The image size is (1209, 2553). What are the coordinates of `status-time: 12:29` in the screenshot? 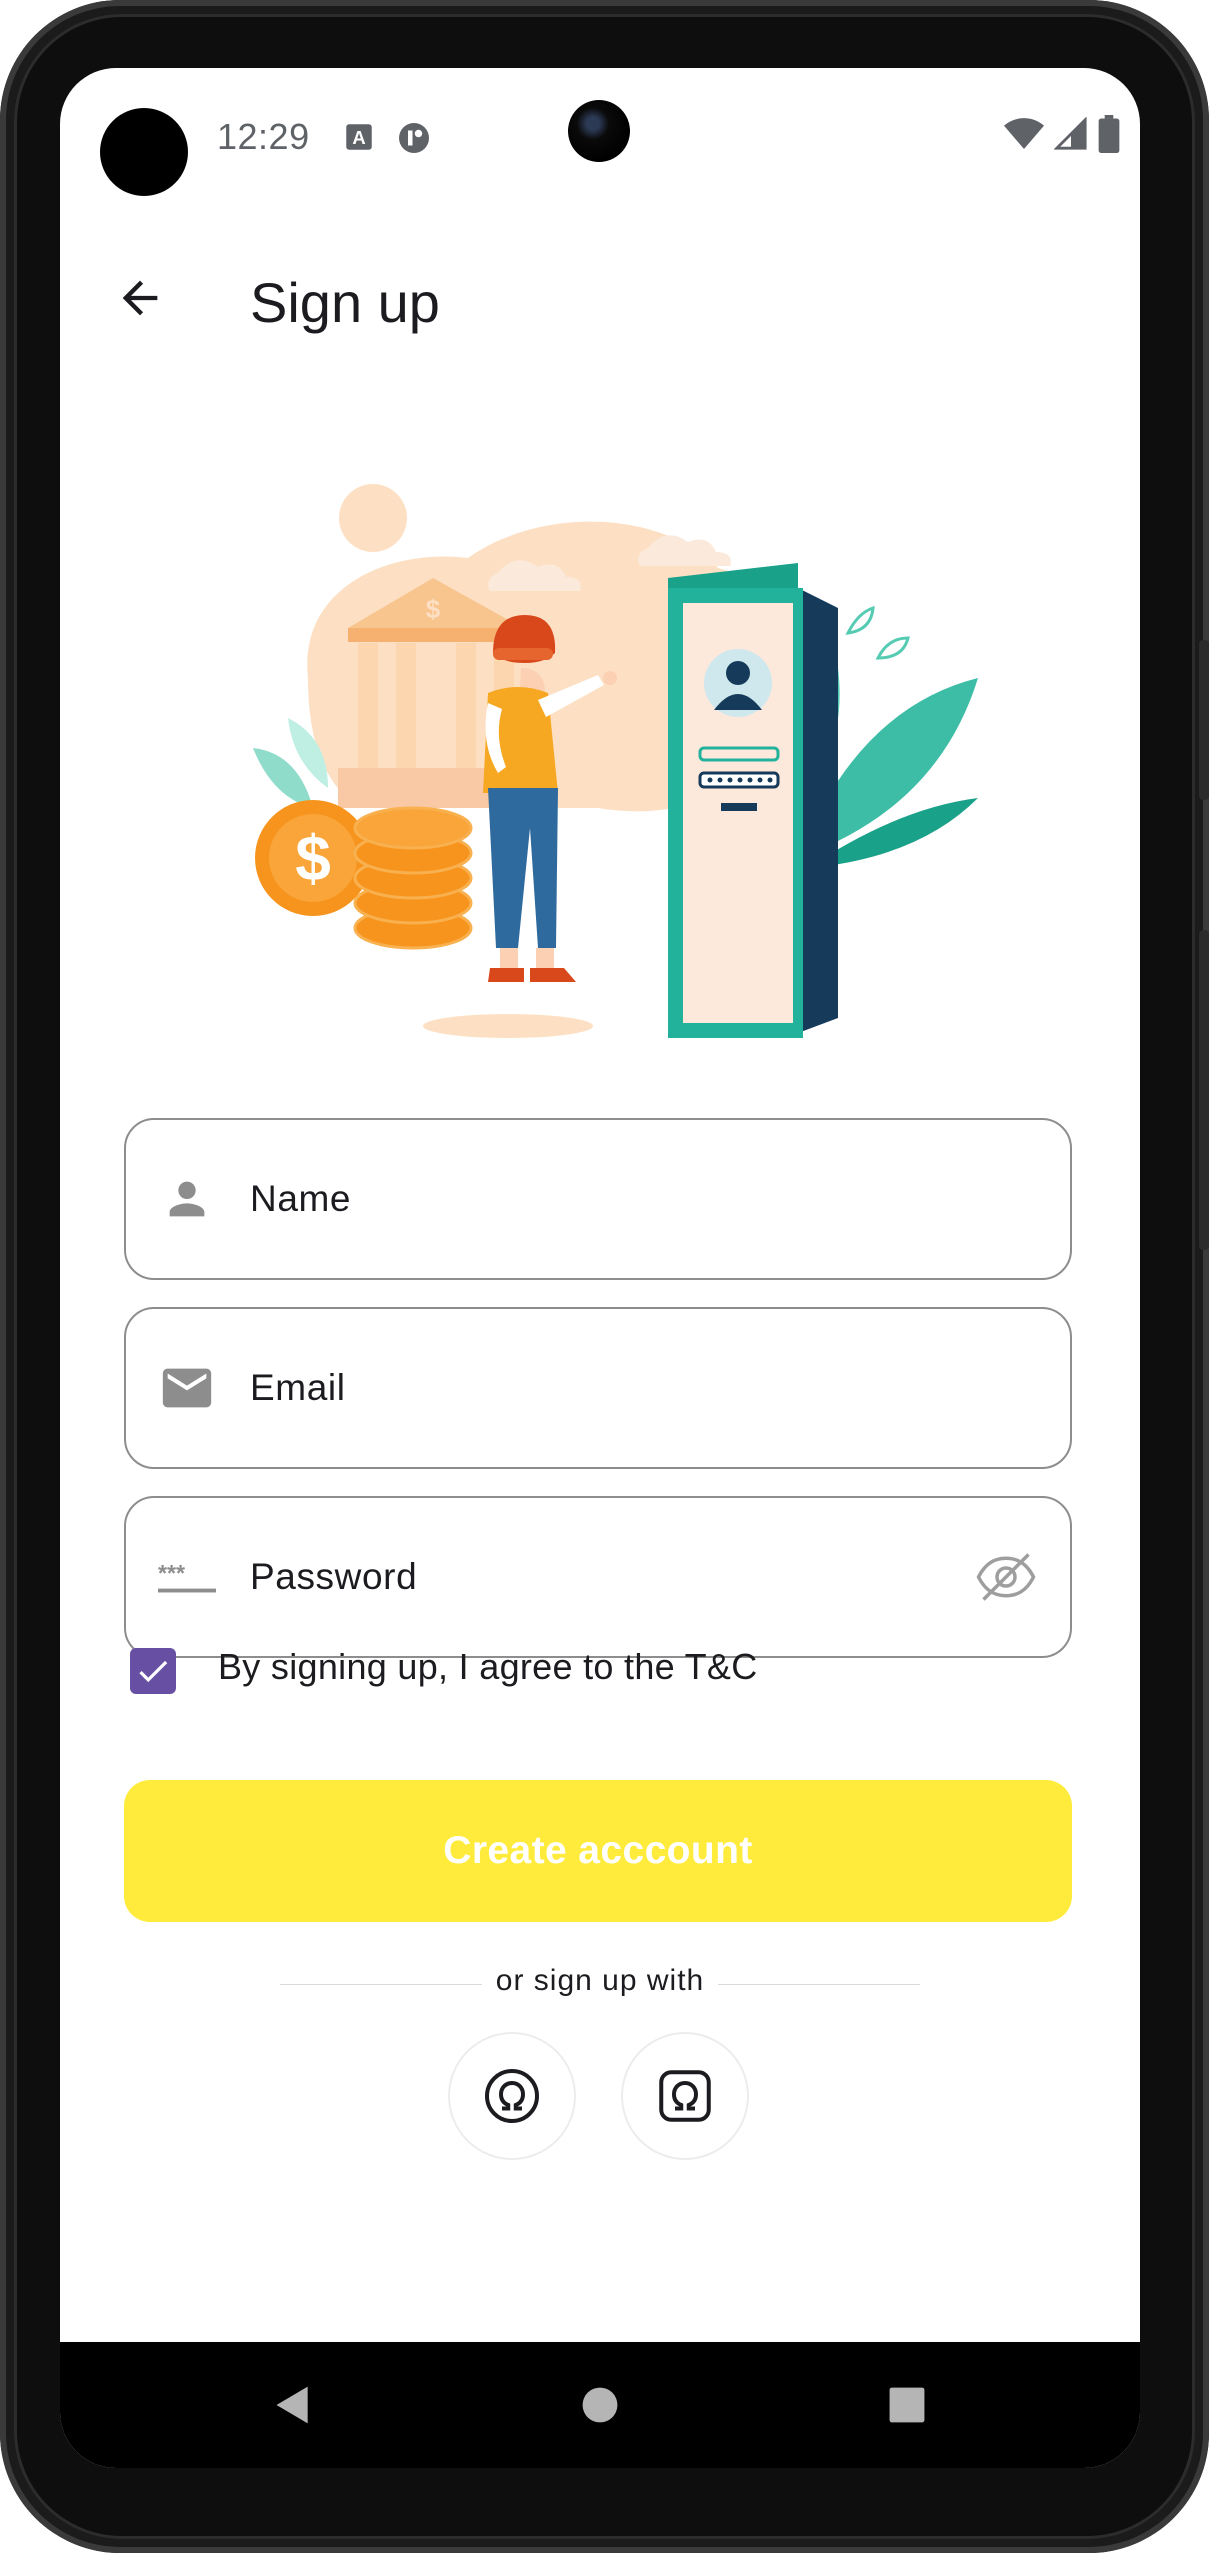 It's located at (263, 136).